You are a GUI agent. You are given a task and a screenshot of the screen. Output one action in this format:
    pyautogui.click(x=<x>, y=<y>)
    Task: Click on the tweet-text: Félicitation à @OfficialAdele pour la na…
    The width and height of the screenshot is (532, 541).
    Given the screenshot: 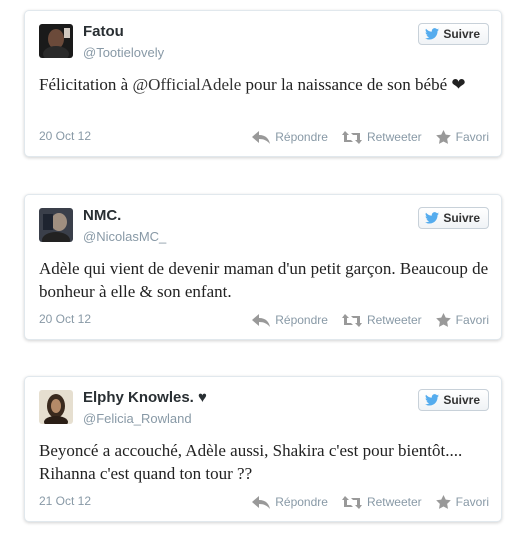 What is the action you would take?
    pyautogui.click(x=266, y=84)
    